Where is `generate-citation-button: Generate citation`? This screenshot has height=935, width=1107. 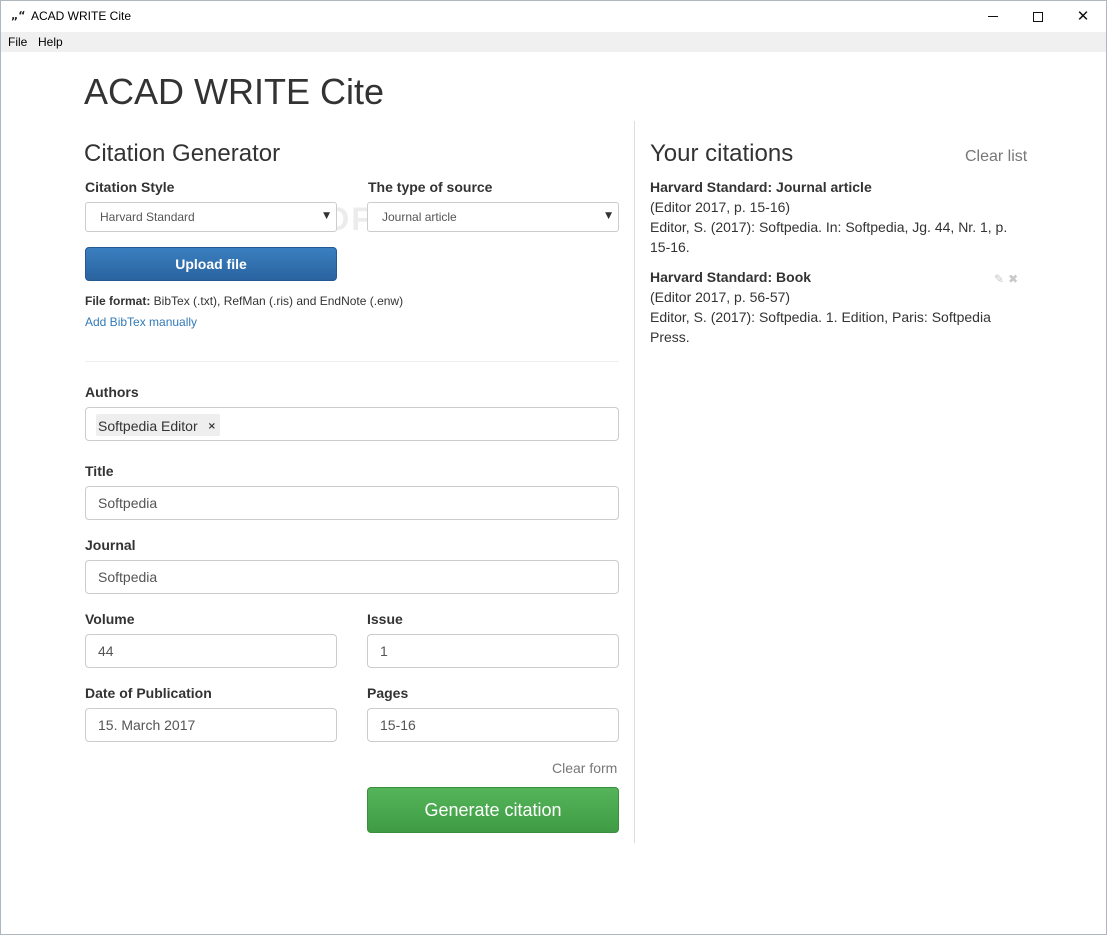
generate-citation-button: Generate citation is located at coordinates (493, 810).